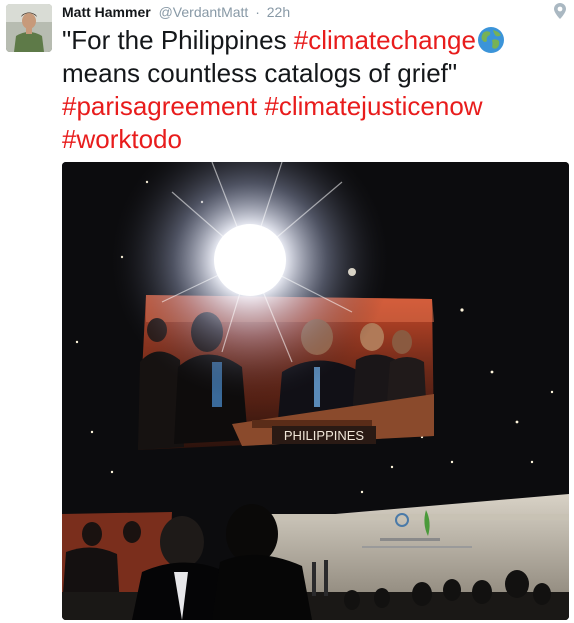  What do you see at coordinates (560, 11) in the screenshot?
I see `location-pin-icon` at bounding box center [560, 11].